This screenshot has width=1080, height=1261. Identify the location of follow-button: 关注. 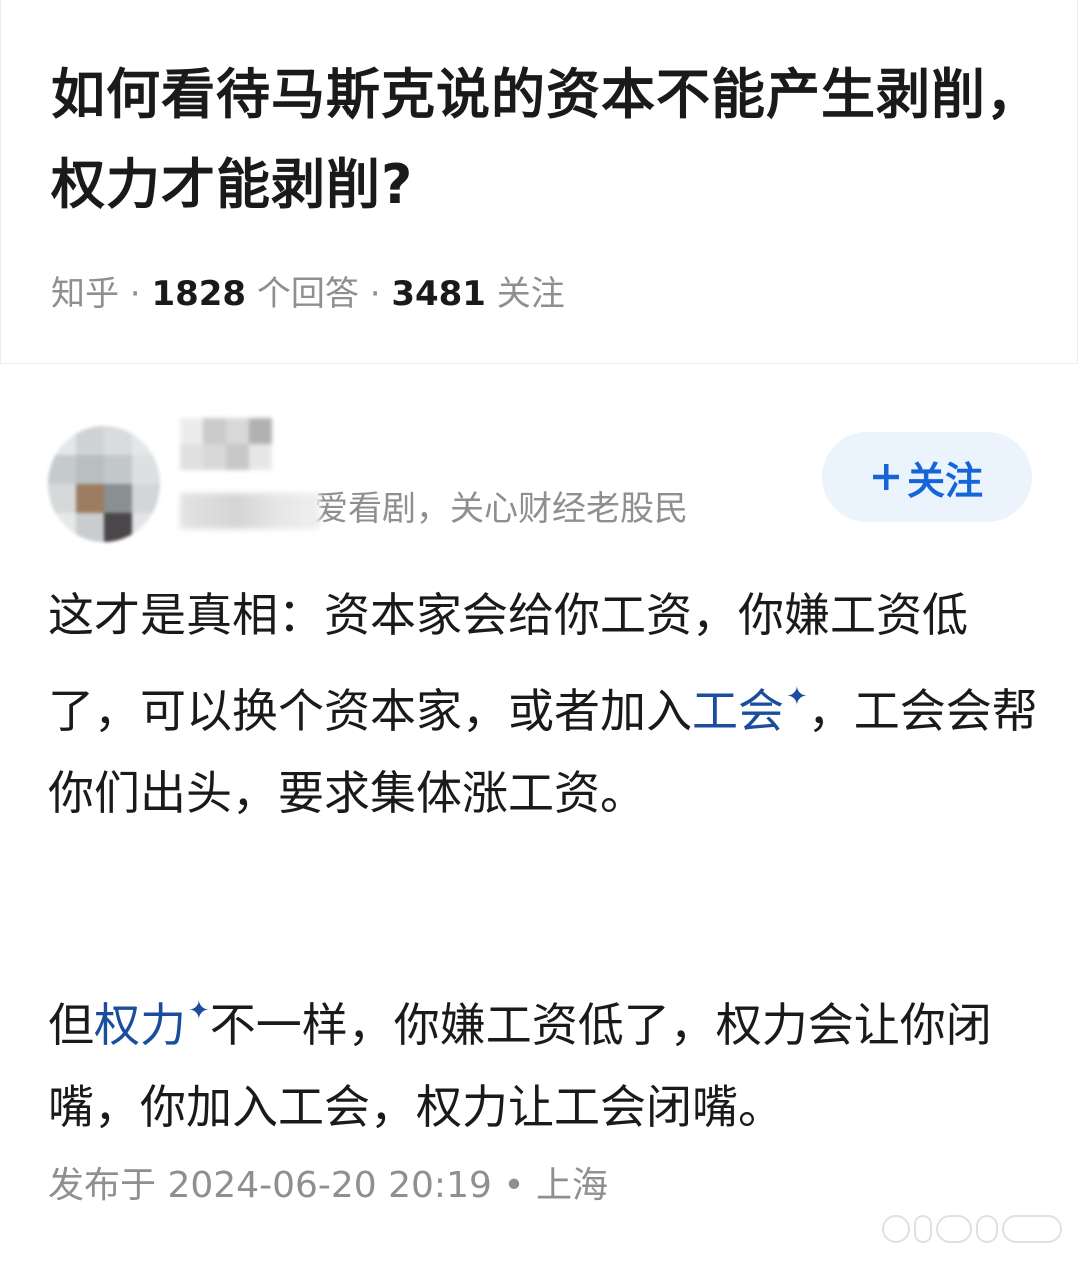
(927, 477).